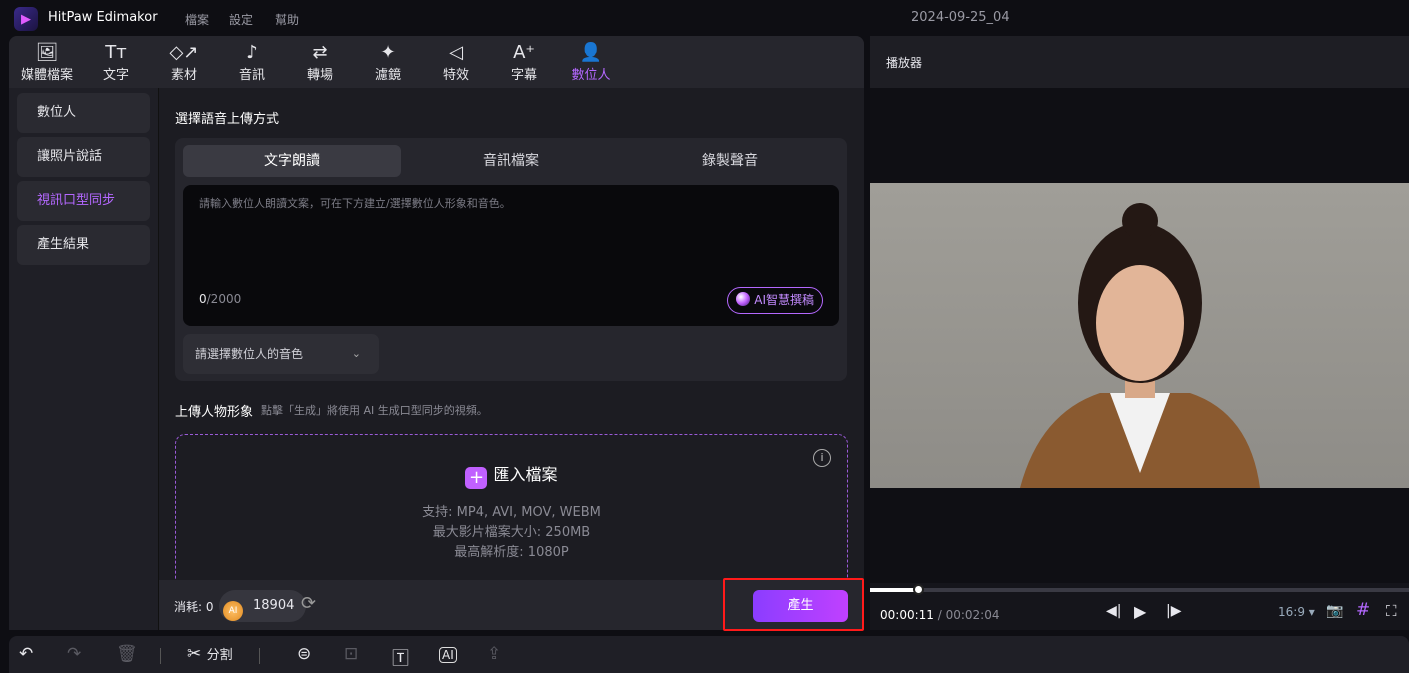  Describe the element at coordinates (308, 603) in the screenshot. I see `refresh-icon: ⟳` at that location.